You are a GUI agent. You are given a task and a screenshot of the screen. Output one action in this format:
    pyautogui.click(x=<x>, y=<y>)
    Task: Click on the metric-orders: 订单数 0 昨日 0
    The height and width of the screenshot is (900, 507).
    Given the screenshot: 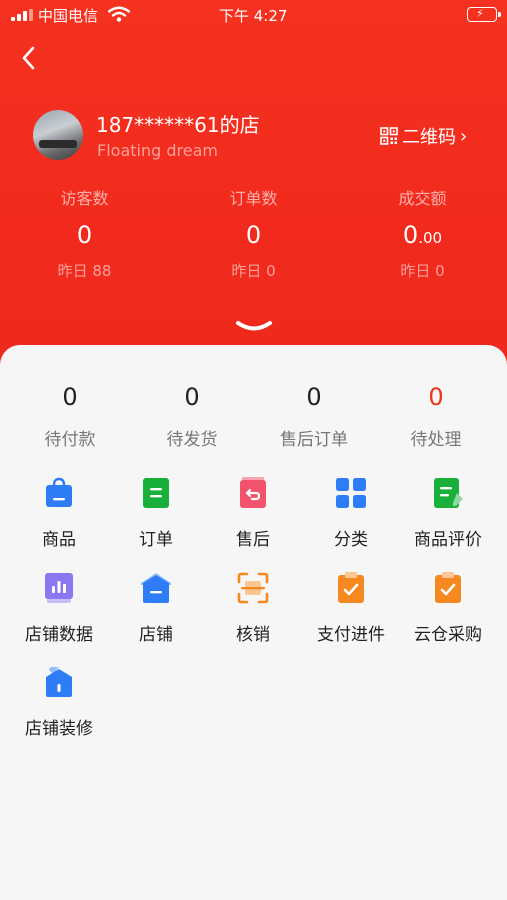 What is the action you would take?
    pyautogui.click(x=253, y=233)
    